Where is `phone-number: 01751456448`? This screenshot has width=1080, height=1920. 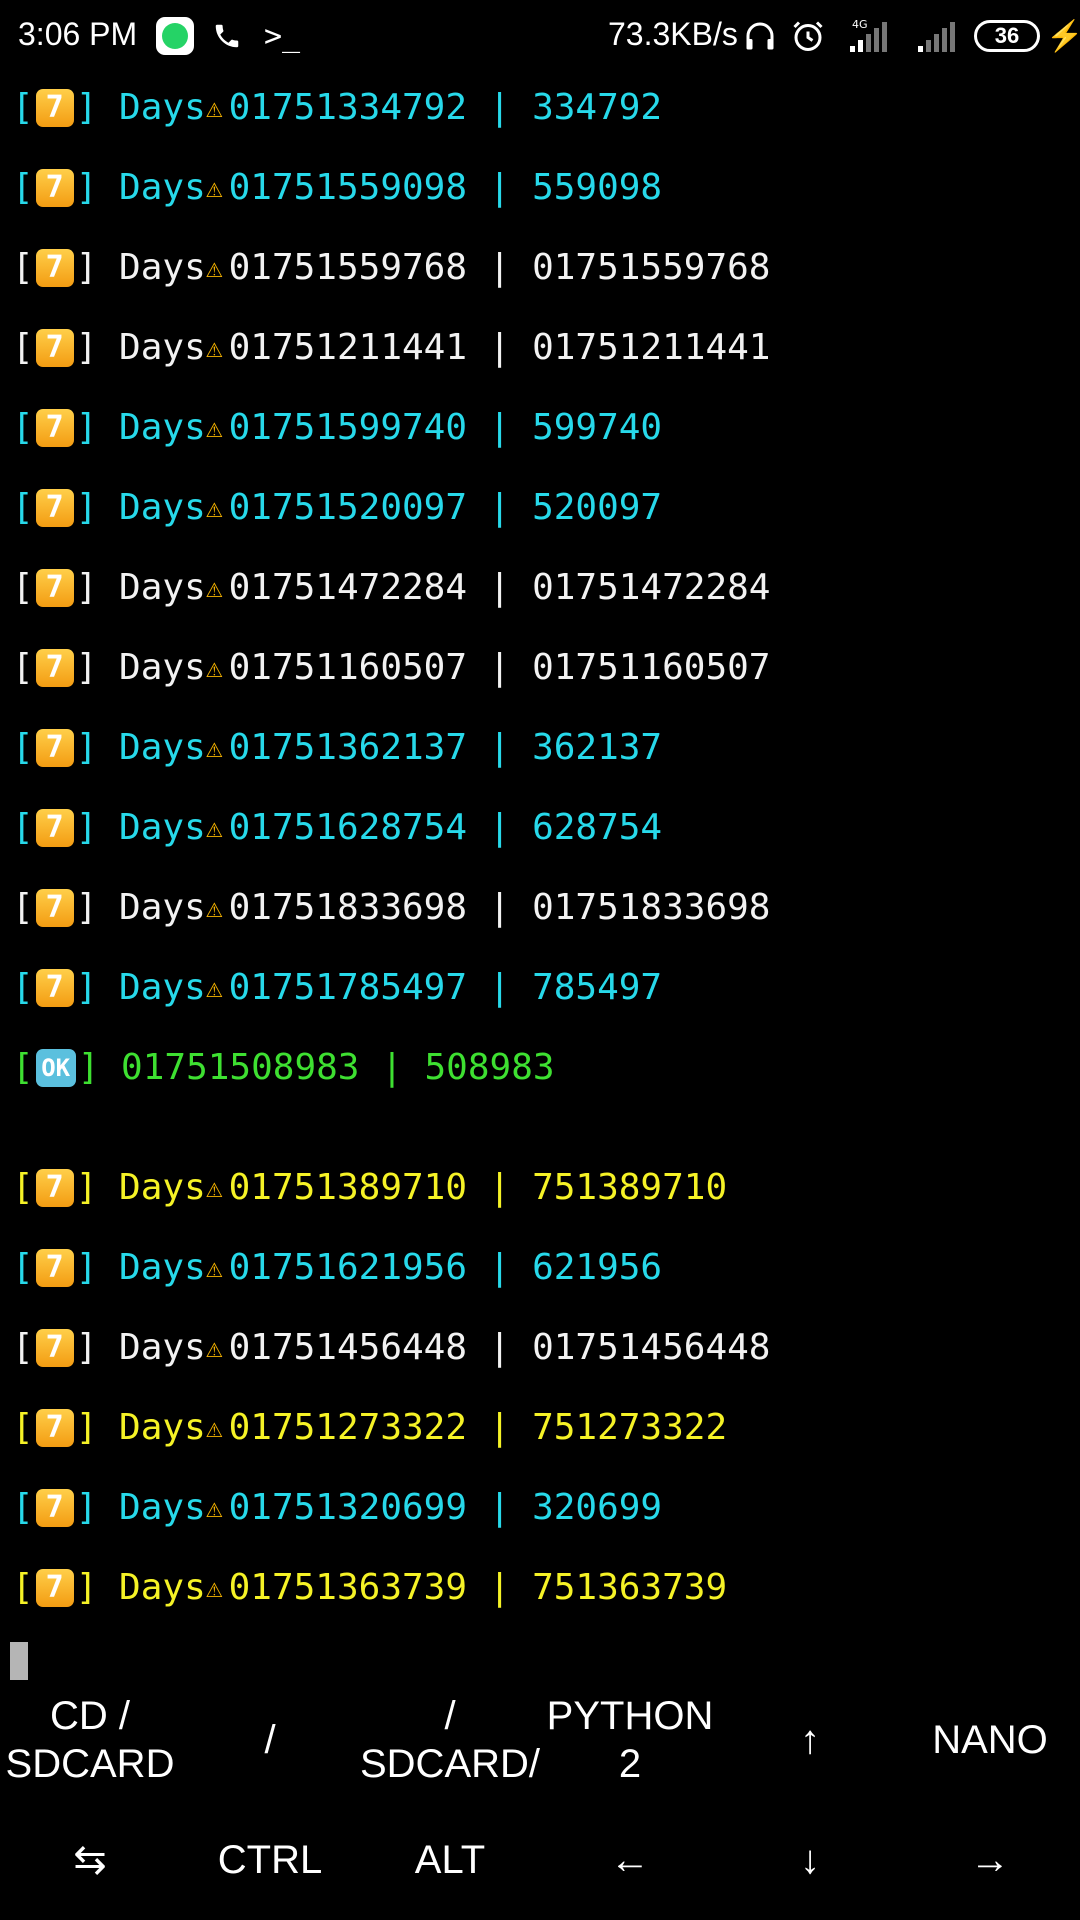
phone-number: 01751456448 is located at coordinates (348, 1347).